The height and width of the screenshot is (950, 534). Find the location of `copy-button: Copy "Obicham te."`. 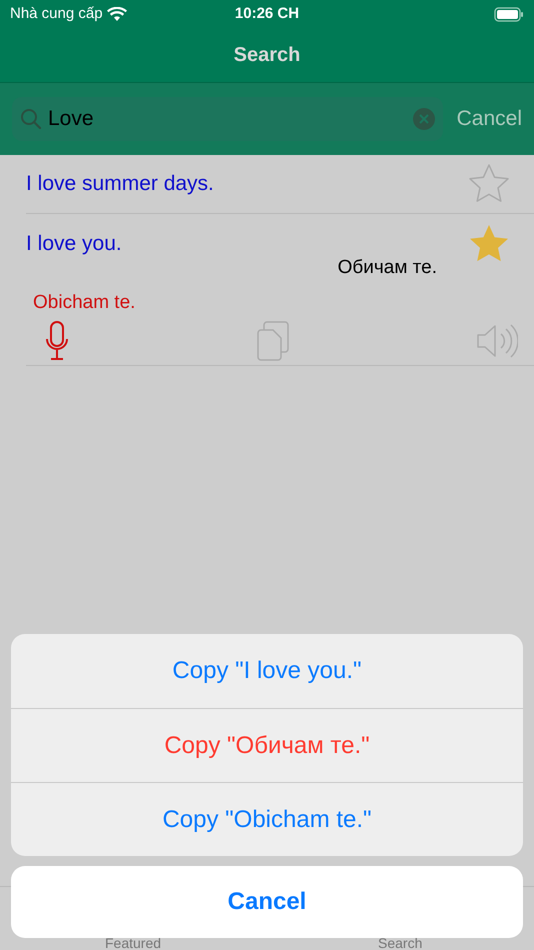

copy-button: Copy "Obicham te." is located at coordinates (267, 819).